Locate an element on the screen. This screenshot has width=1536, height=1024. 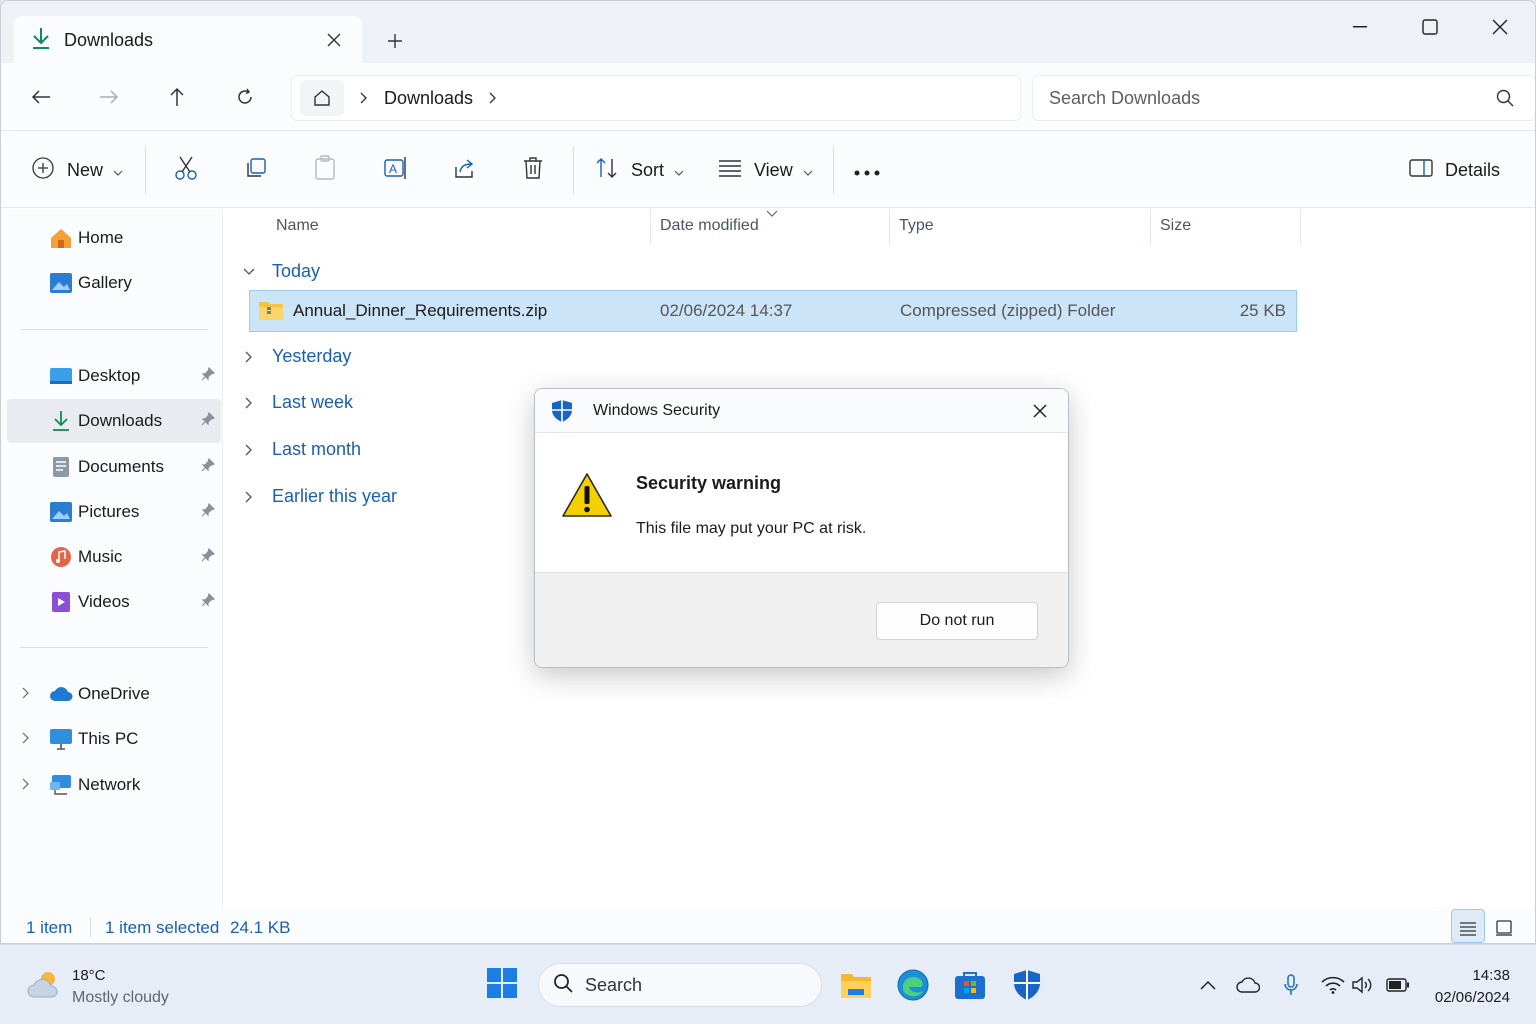
videos-icon is located at coordinates (61, 602).